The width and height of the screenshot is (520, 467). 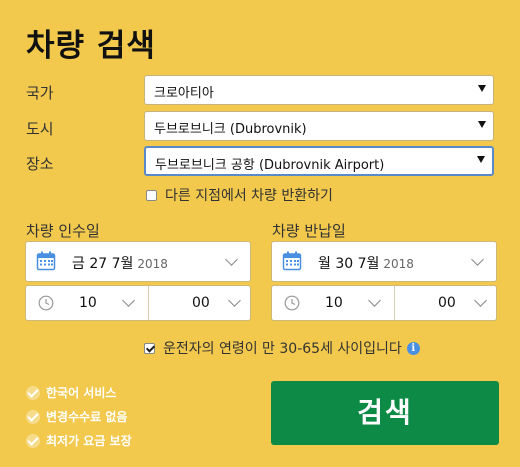 I want to click on country-label: 국가, so click(x=40, y=93).